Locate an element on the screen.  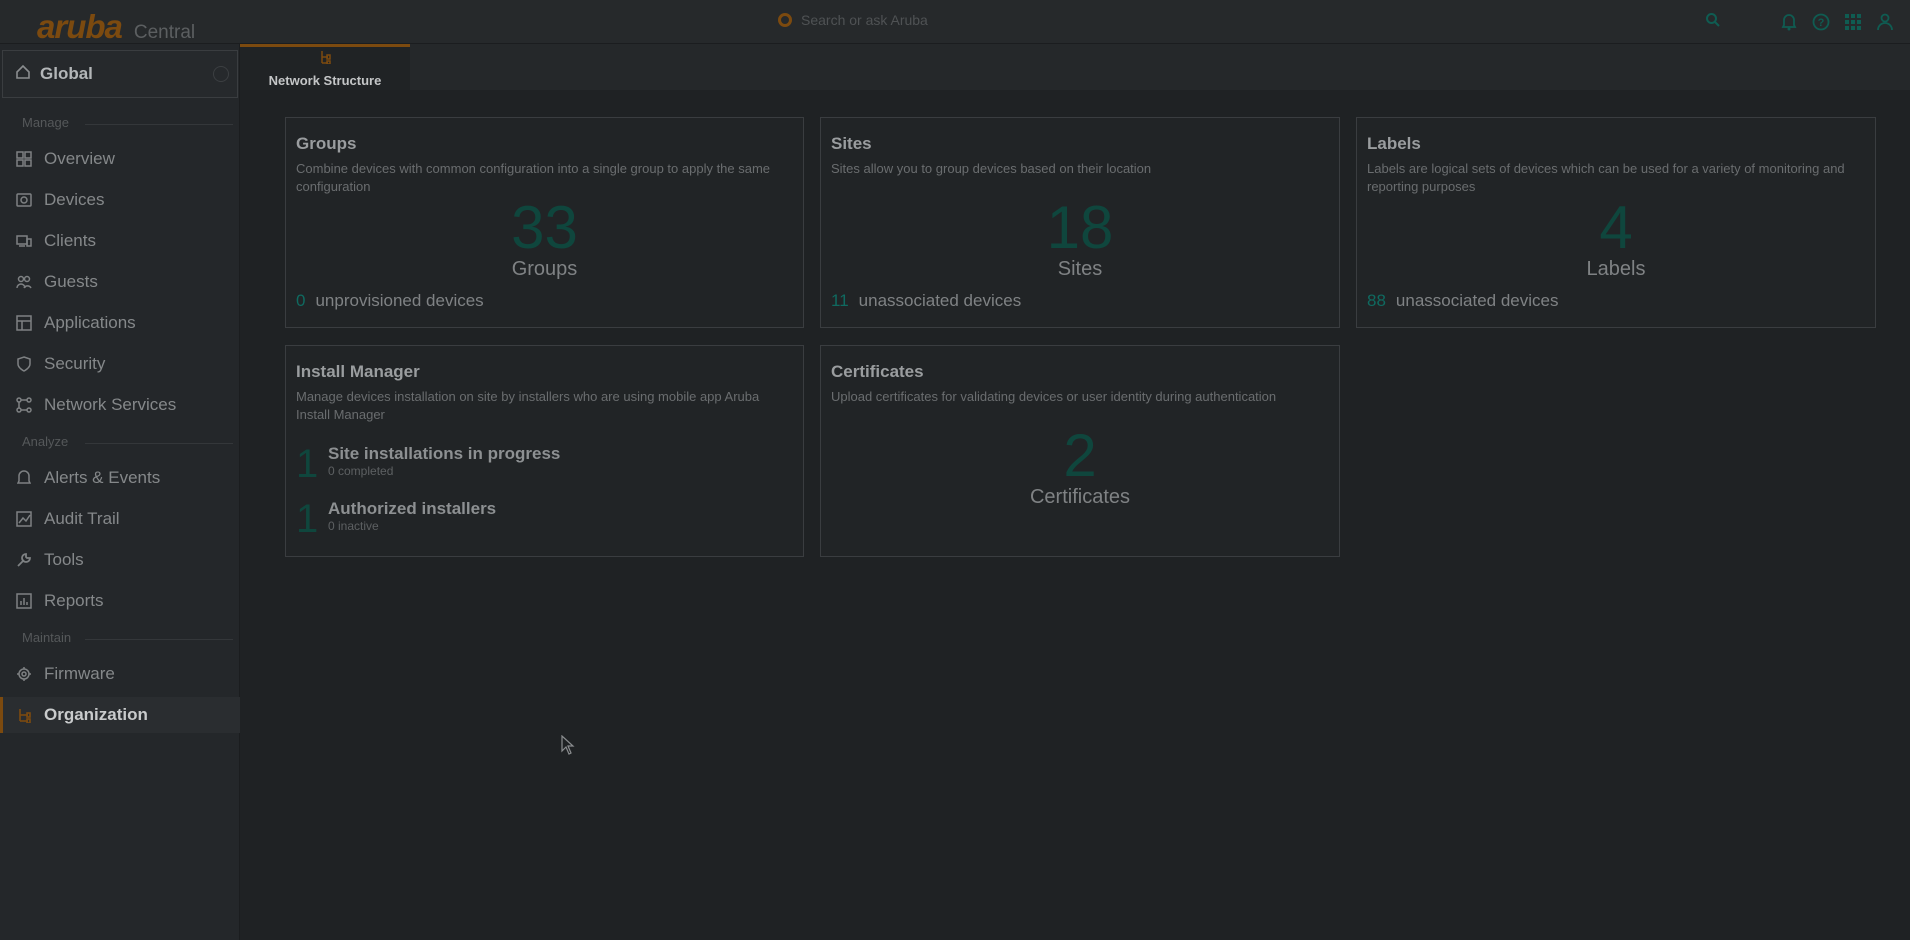
labels-count: 4 is located at coordinates (1616, 228).